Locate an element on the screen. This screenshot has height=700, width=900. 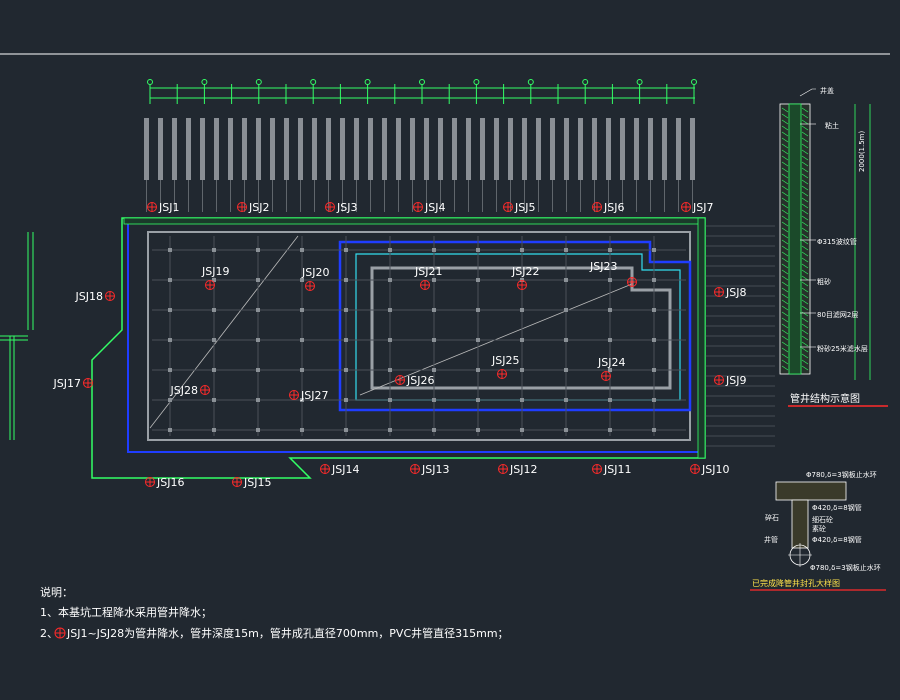
well-marker: JSJ5 is located at coordinates (519, 207).